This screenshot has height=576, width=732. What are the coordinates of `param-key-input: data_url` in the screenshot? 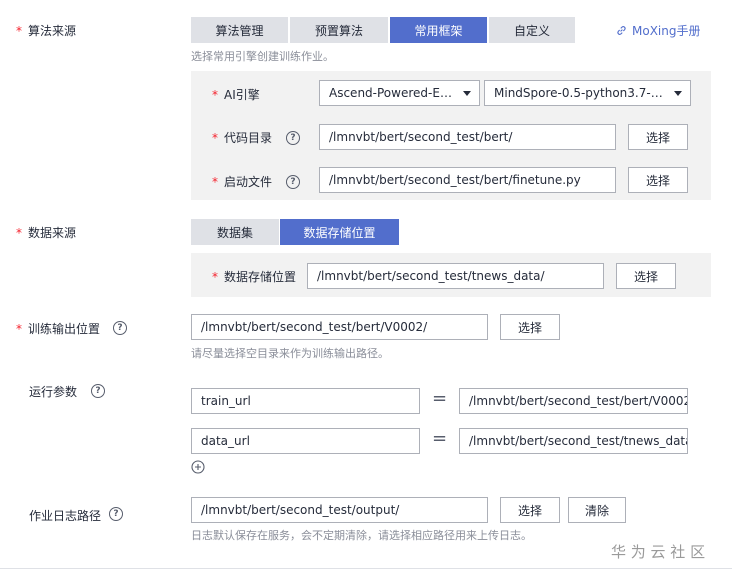 It's located at (305, 441).